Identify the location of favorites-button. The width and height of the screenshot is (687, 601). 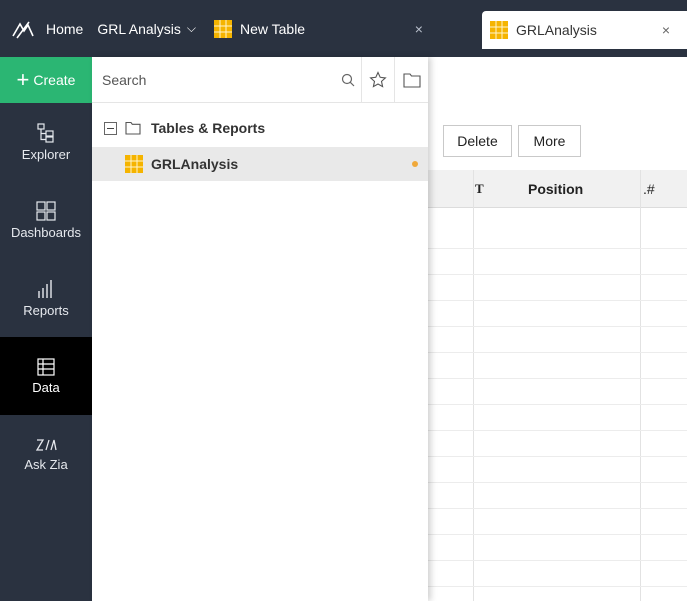
(377, 79).